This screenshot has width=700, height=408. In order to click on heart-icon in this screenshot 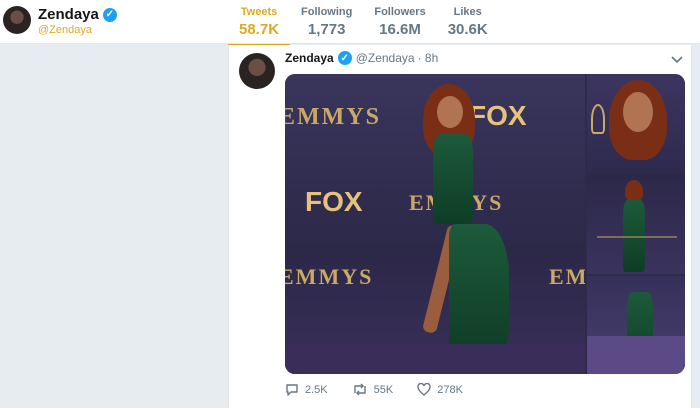, I will do `click(424, 389)`.